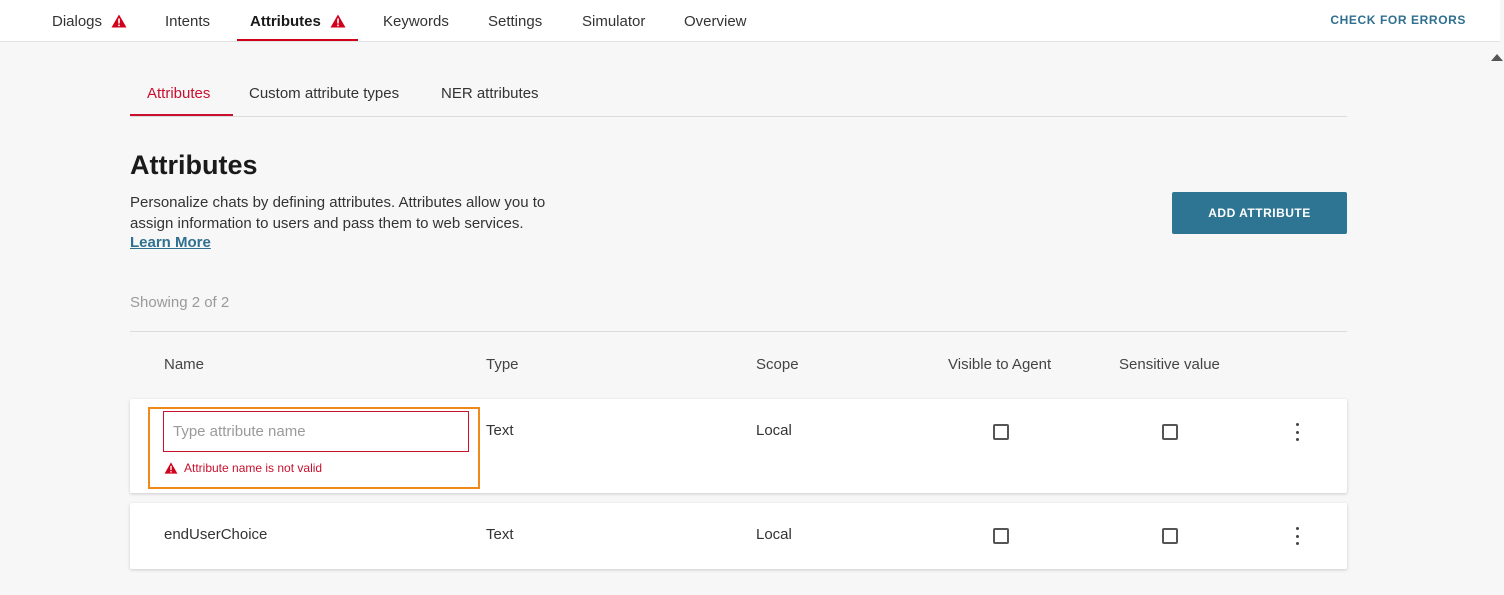  I want to click on column-header-scope: Scope, so click(777, 364).